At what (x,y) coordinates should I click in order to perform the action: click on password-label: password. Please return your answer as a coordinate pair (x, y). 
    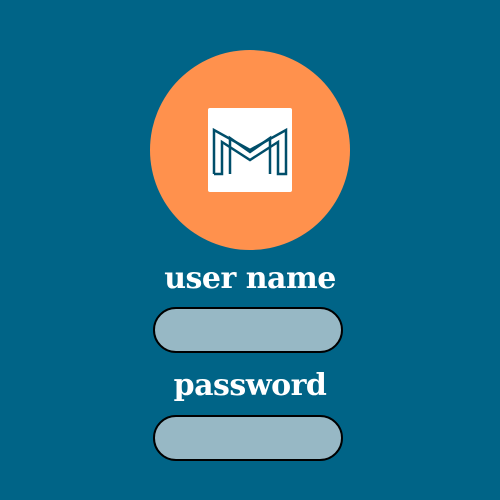
    Looking at the image, I should click on (250, 385).